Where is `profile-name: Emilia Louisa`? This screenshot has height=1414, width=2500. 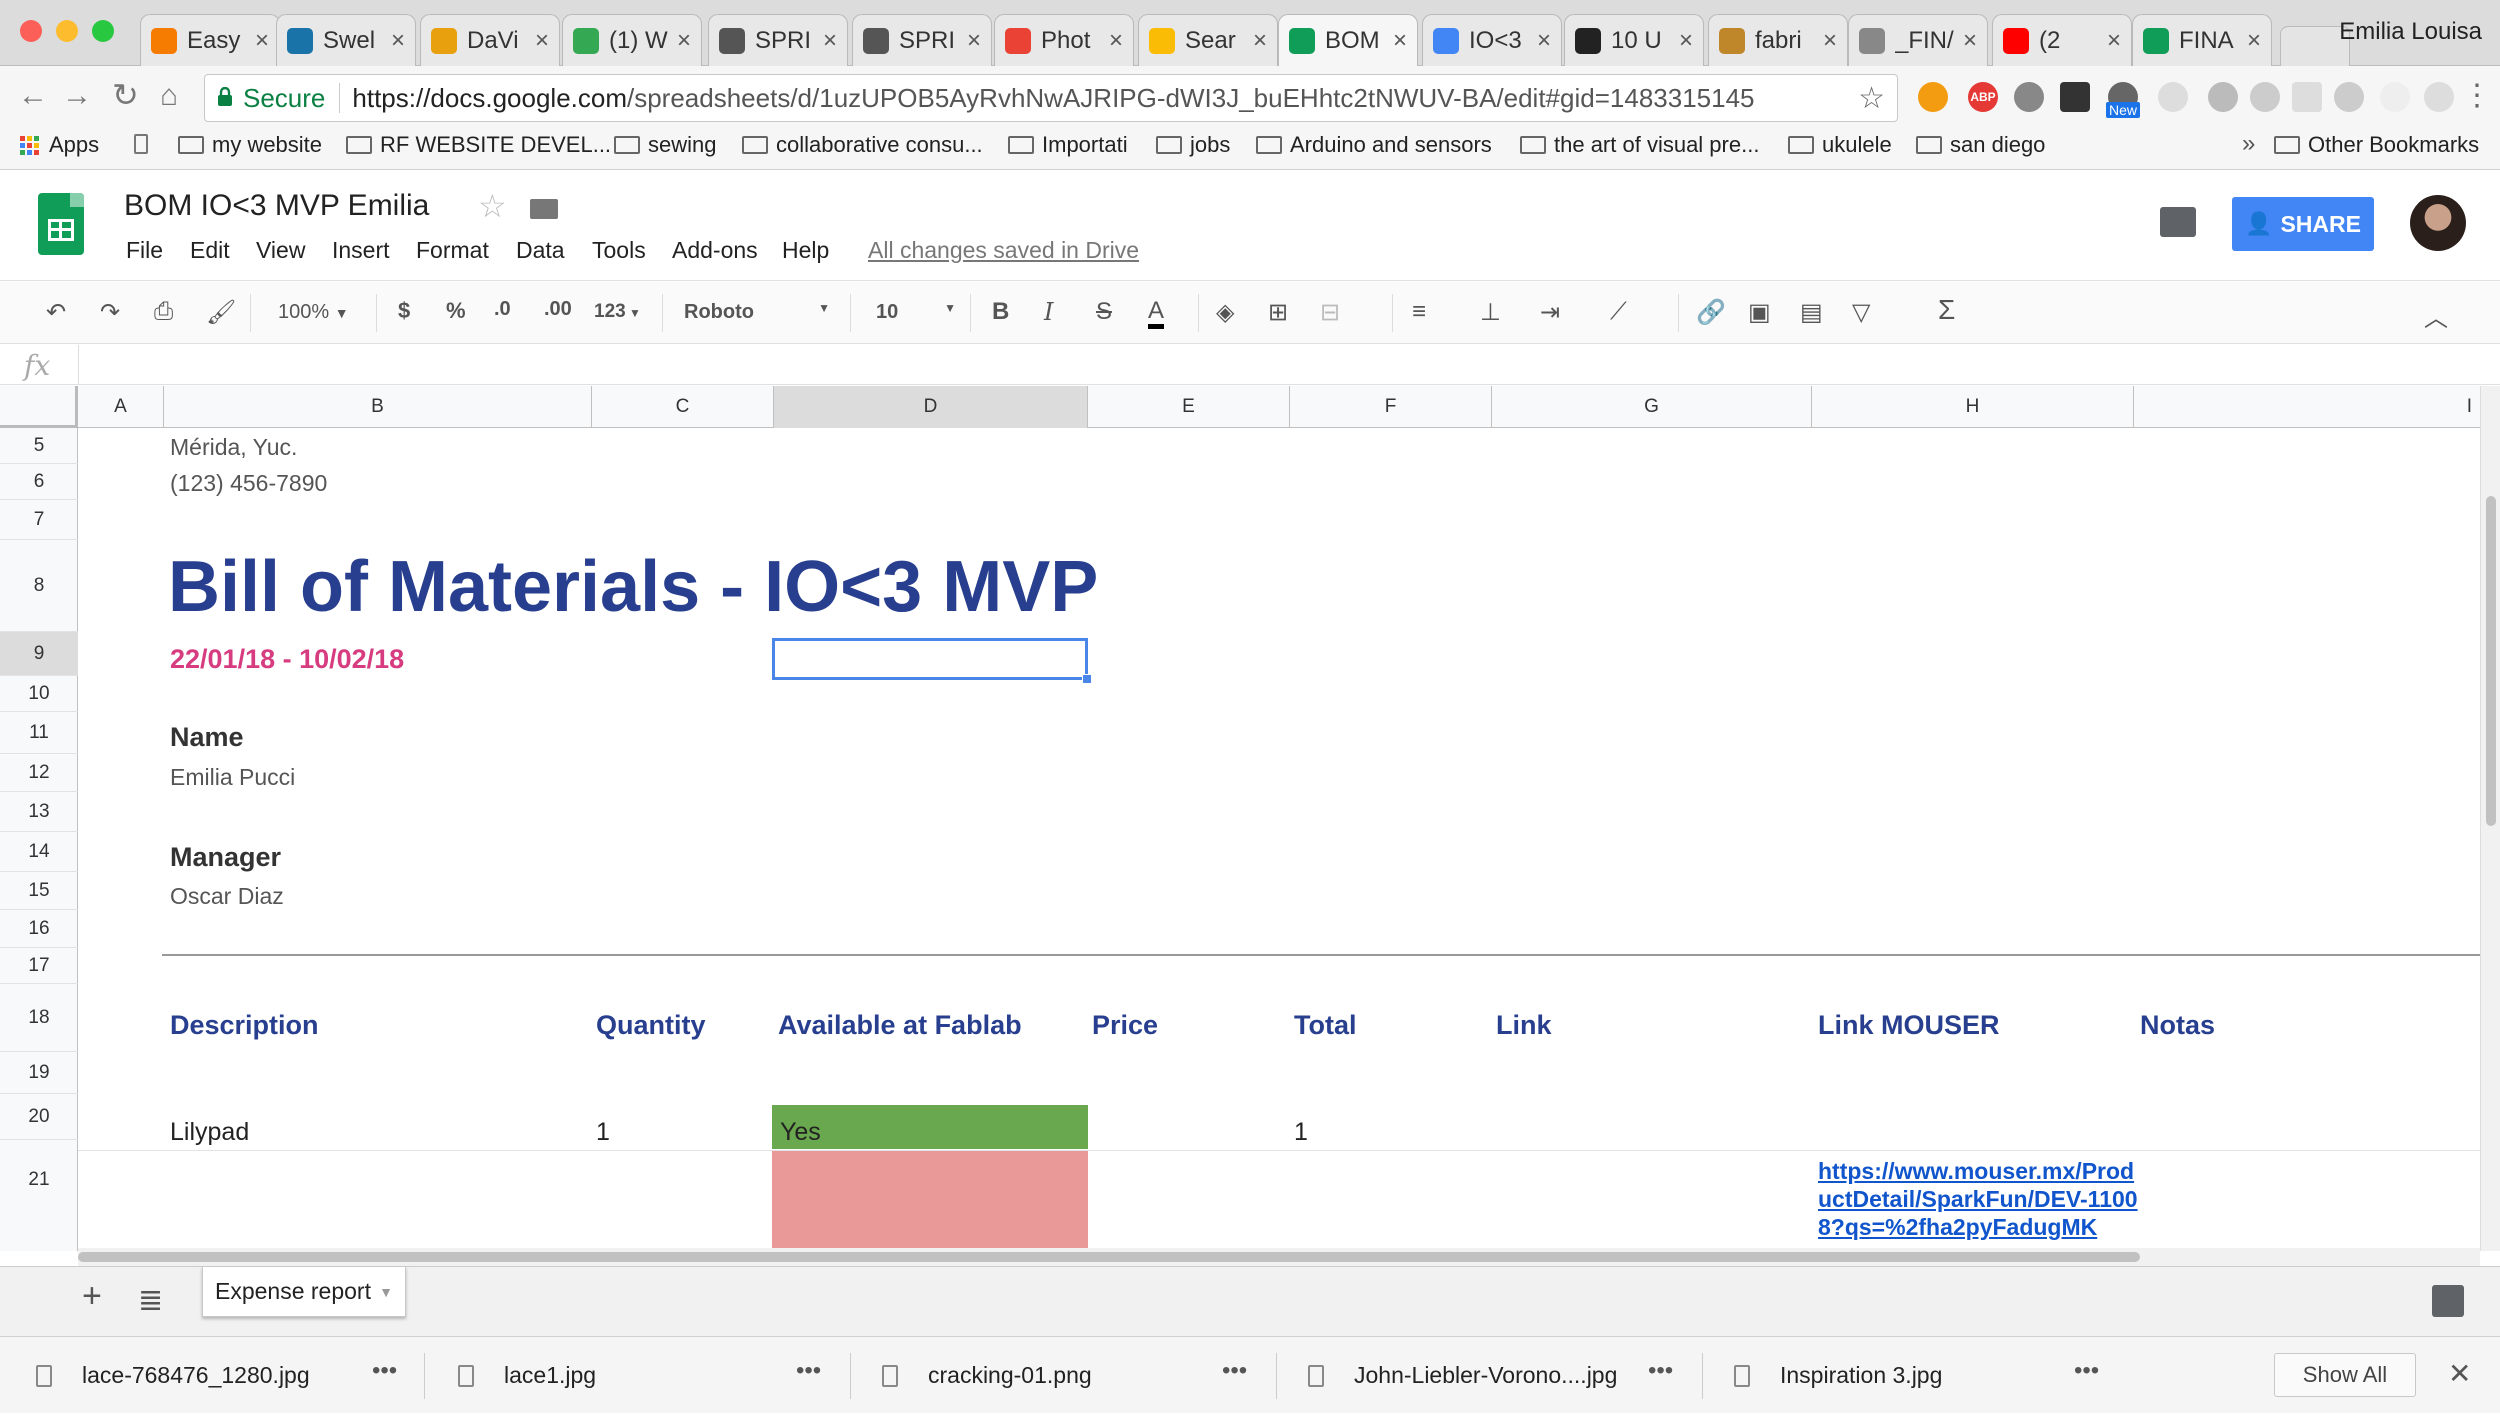
profile-name: Emilia Louisa is located at coordinates (2410, 32).